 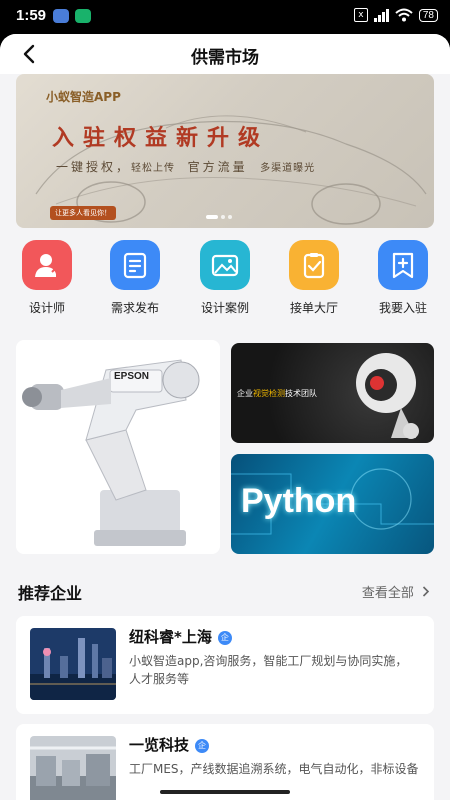 What do you see at coordinates (277, 393) in the screenshot?
I see `vision-team-caption: 企业视觉检测技术团队` at bounding box center [277, 393].